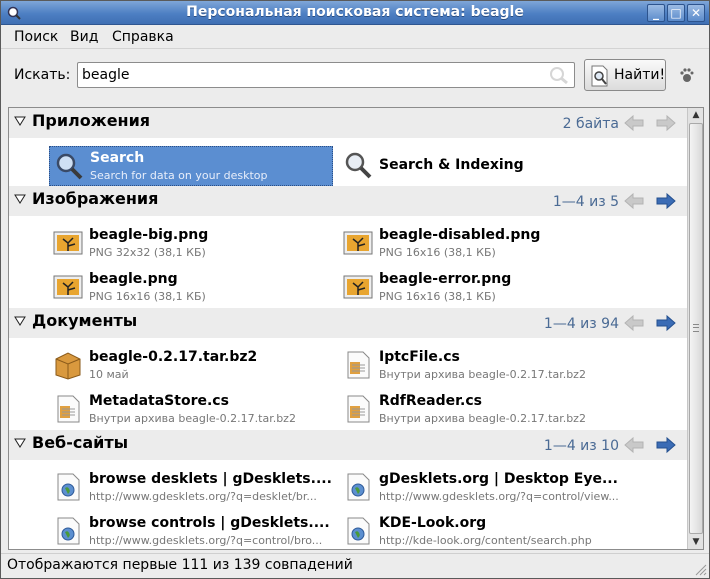 Image resolution: width=710 pixels, height=579 pixels. I want to click on category-count: 1—4 из 5, so click(585, 202).